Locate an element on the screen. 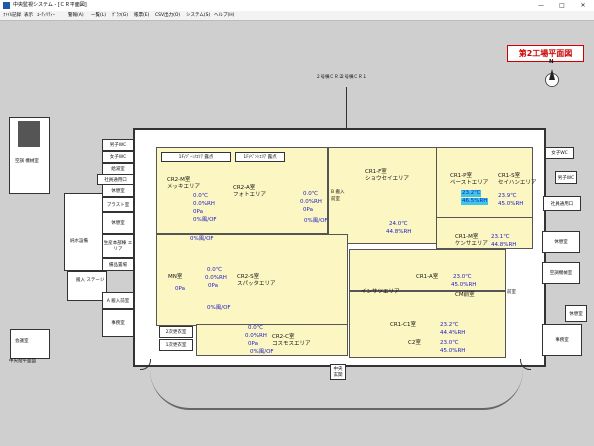 The width and height of the screenshot is (594, 446). air-machine-room-right: 空調機械室 is located at coordinates (561, 273).